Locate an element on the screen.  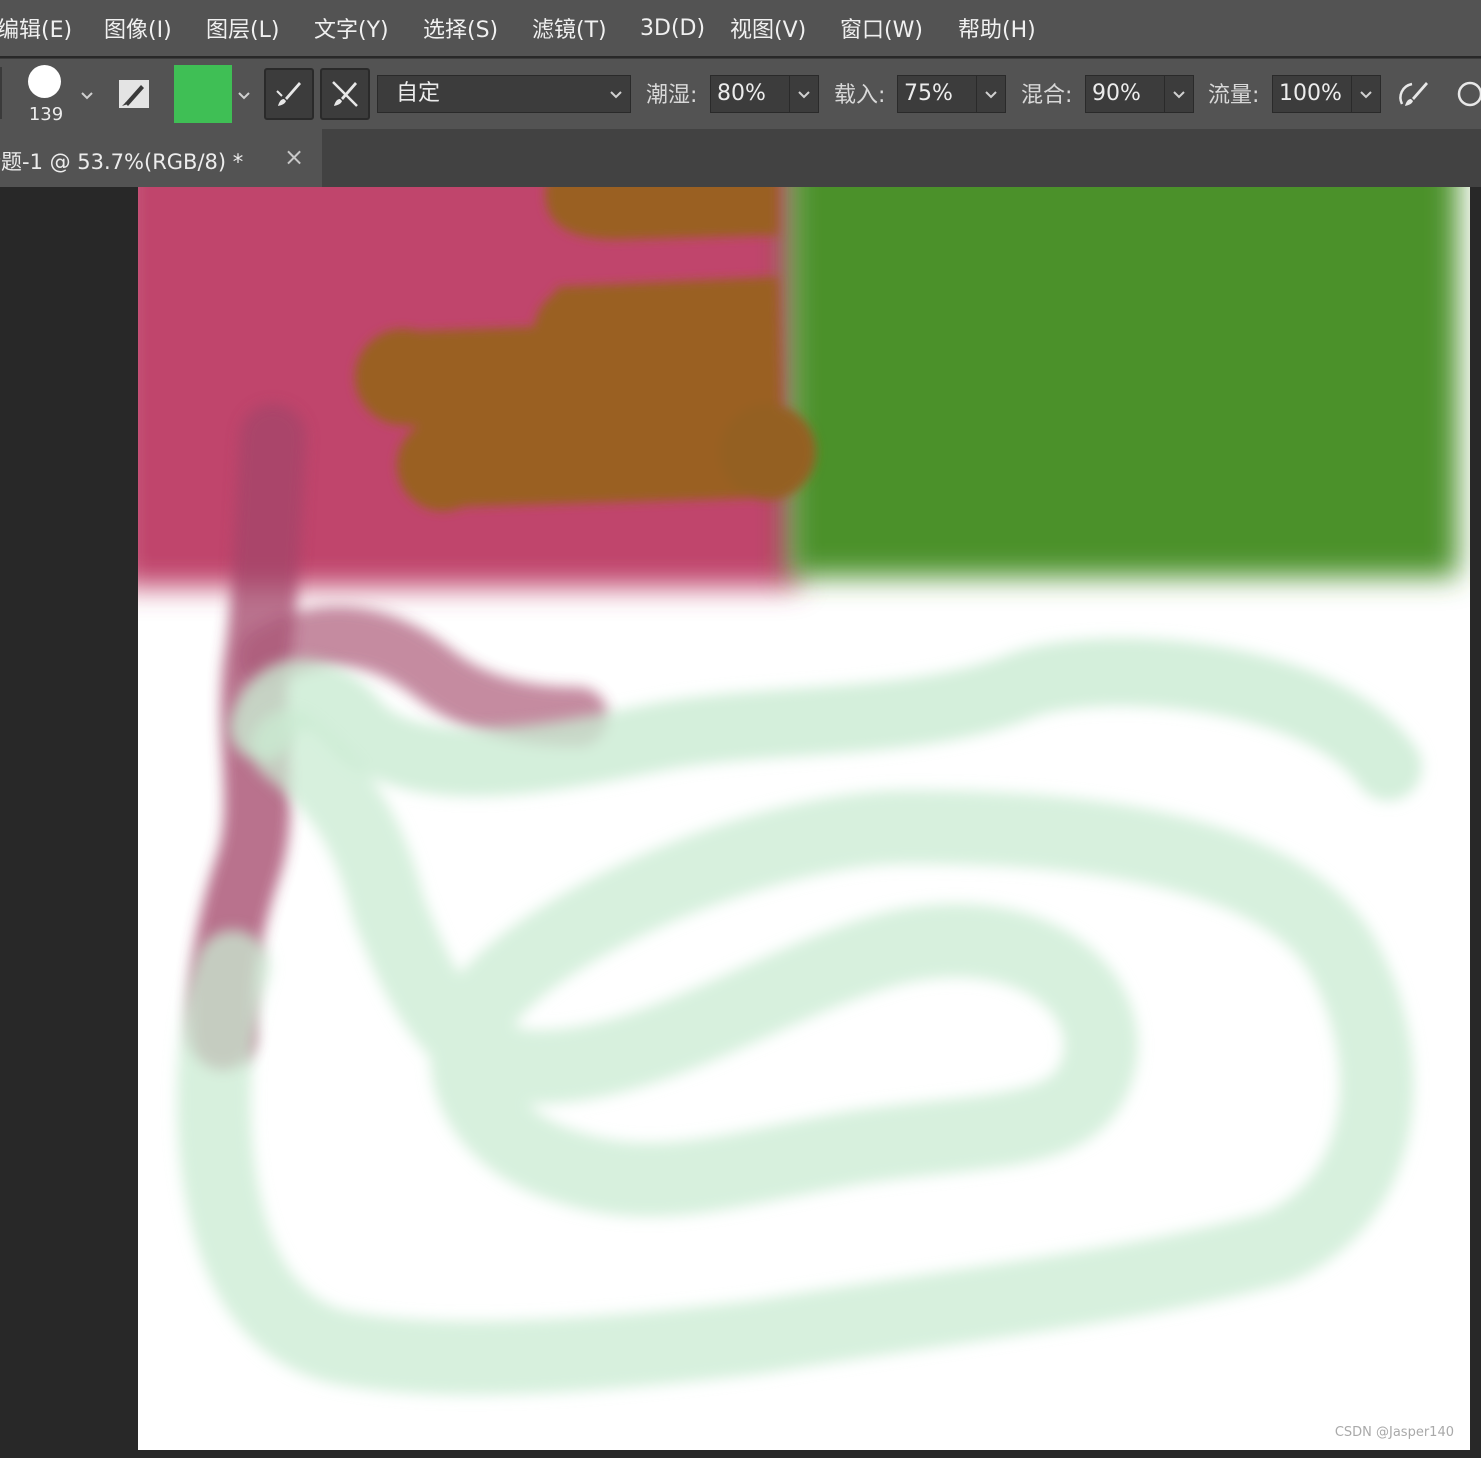
brush-preset-picker: 139 is located at coordinates (46, 94).